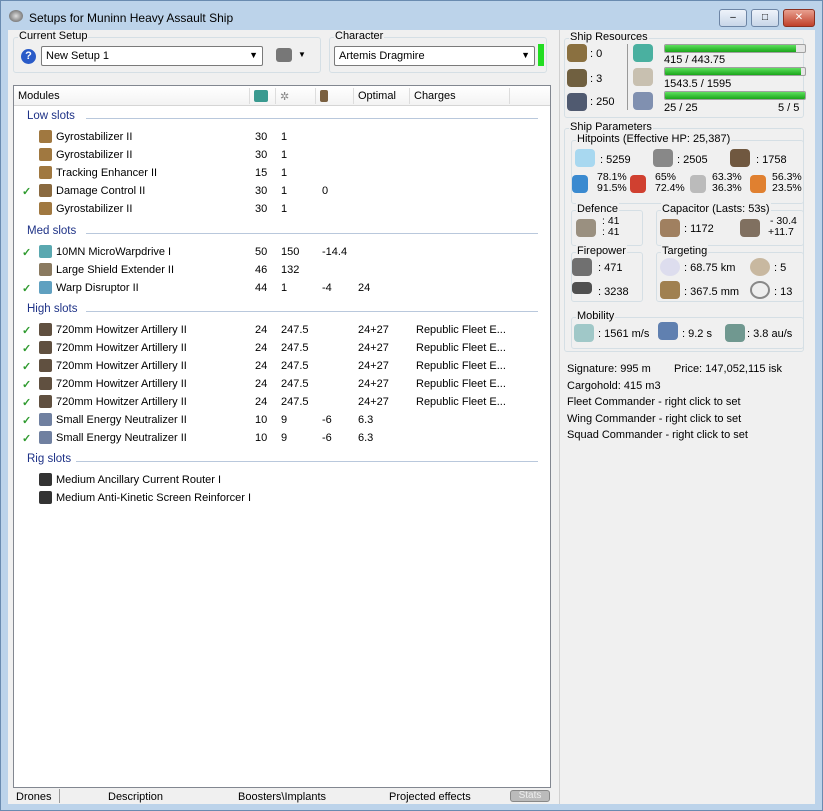 This screenshot has width=823, height=811. Describe the element at coordinates (282, 480) in the screenshot. I see `module-row: Medium Ancillary Current Router I` at that location.